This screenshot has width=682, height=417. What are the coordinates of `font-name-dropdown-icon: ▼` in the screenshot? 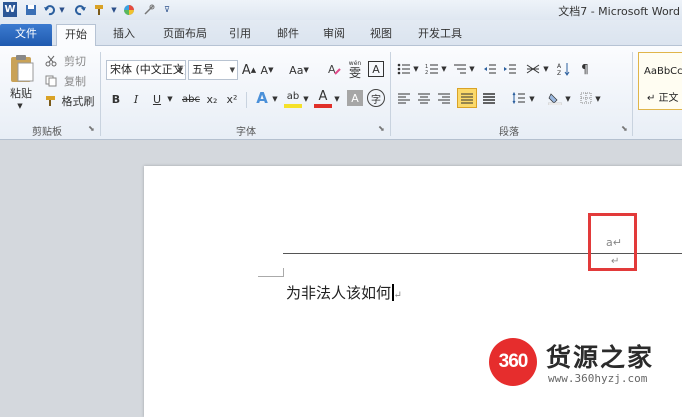 It's located at (180, 70).